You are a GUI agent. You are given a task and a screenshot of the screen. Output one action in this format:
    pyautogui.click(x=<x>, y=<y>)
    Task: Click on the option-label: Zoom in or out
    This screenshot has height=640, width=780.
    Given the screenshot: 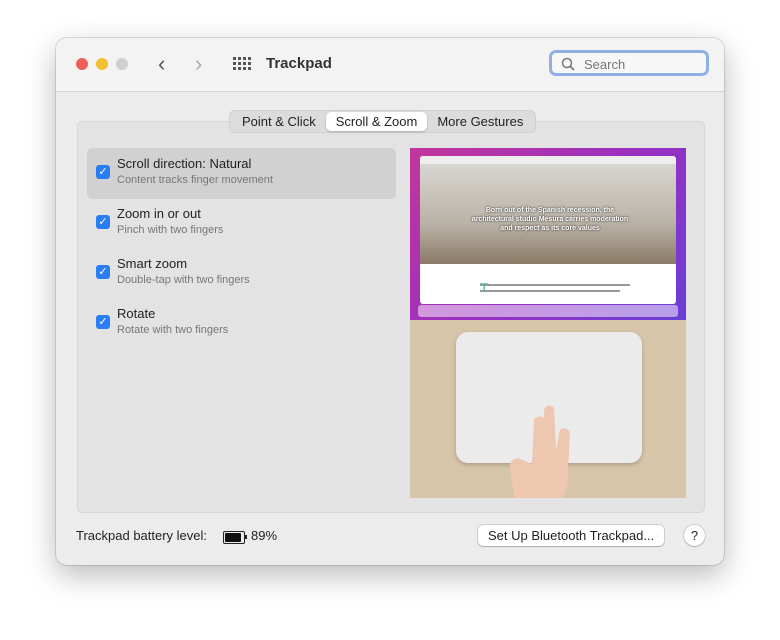 What is the action you would take?
    pyautogui.click(x=159, y=213)
    